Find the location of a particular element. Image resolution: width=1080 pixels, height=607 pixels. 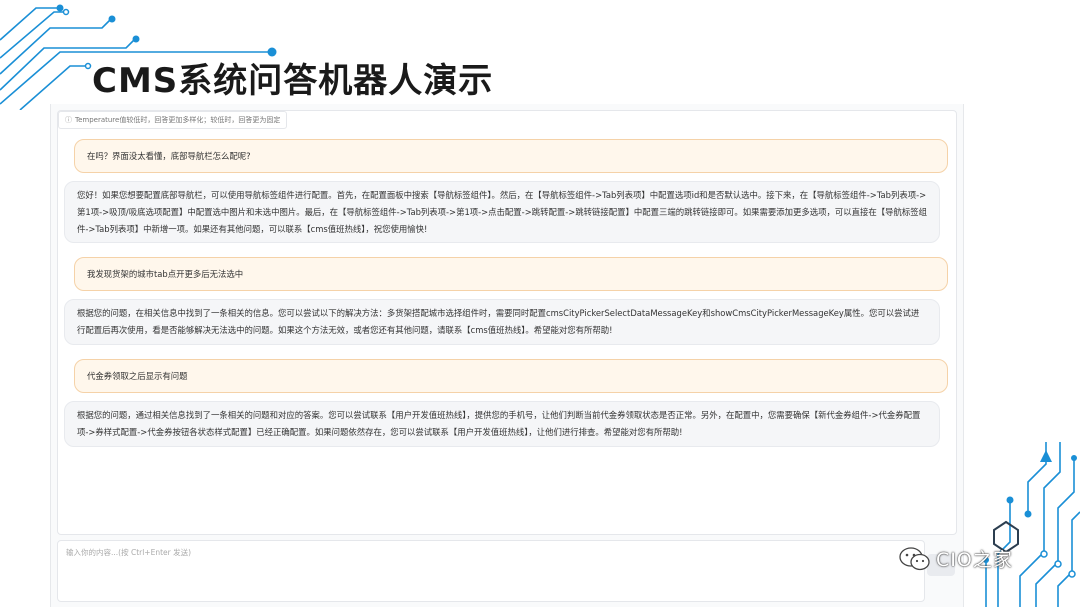

page-title: CMS系统问答机器人演示 is located at coordinates (293, 81).